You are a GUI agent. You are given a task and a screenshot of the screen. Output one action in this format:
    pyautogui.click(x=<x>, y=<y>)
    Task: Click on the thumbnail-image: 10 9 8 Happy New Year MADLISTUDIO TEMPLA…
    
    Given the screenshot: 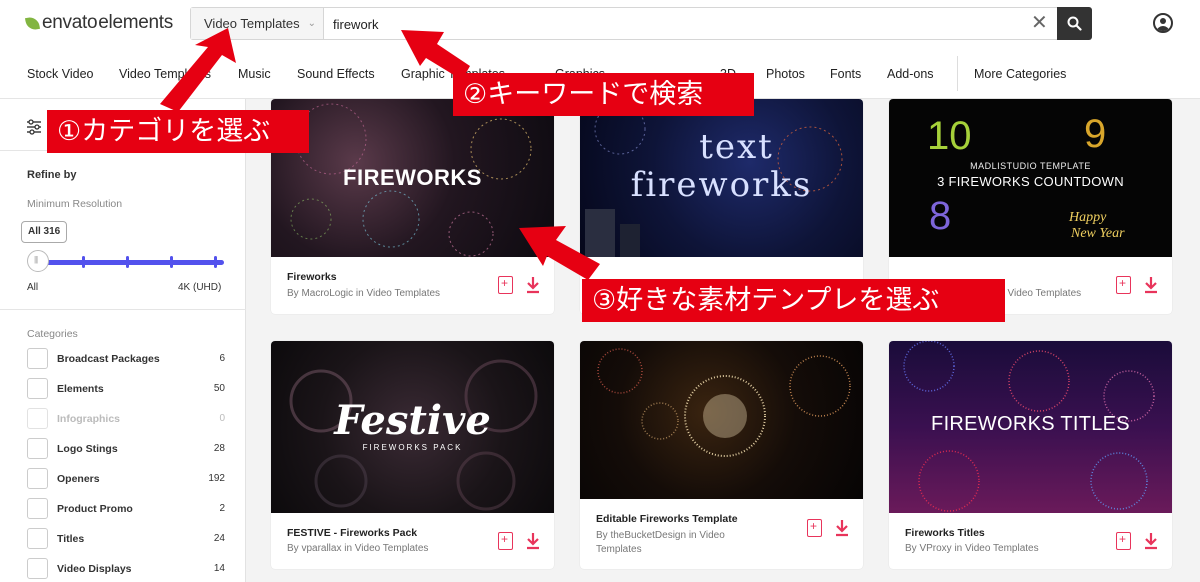 What is the action you would take?
    pyautogui.click(x=1030, y=178)
    